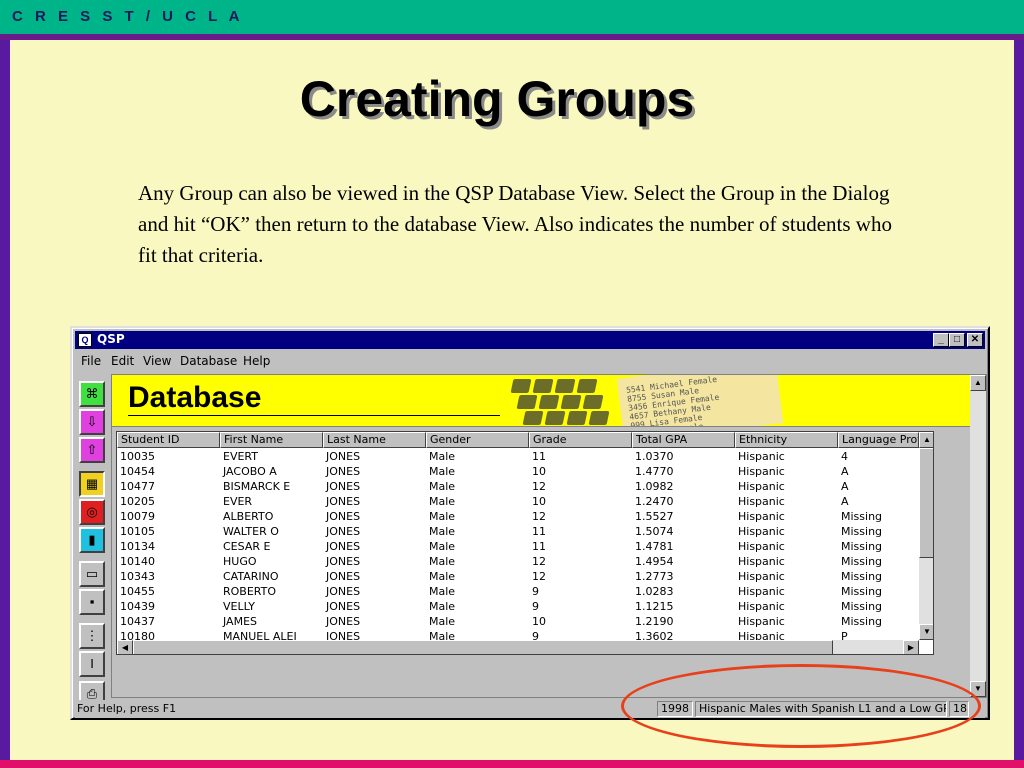  Describe the element at coordinates (137, 486) in the screenshot. I see `table-cell: 10477` at that location.